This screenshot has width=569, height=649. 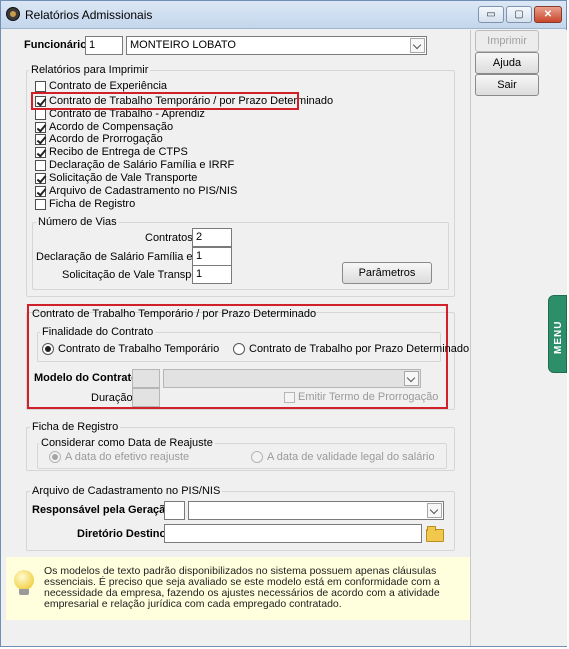 I want to click on imprimir-button: Imprimir, so click(x=507, y=41).